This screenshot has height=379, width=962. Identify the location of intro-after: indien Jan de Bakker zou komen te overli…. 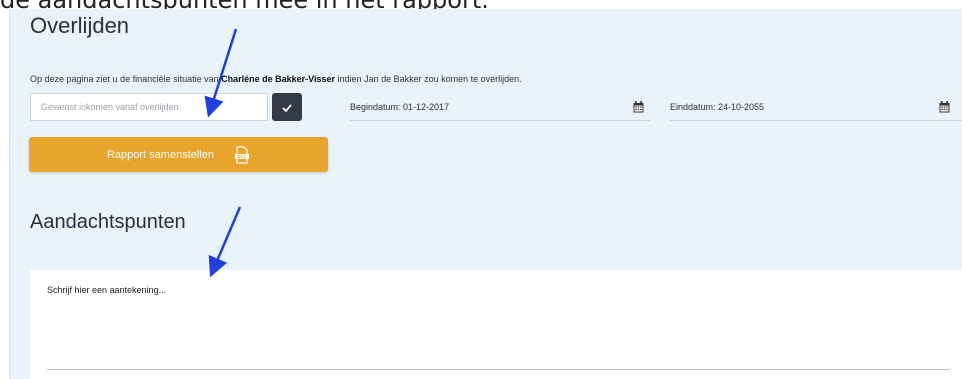
(428, 79).